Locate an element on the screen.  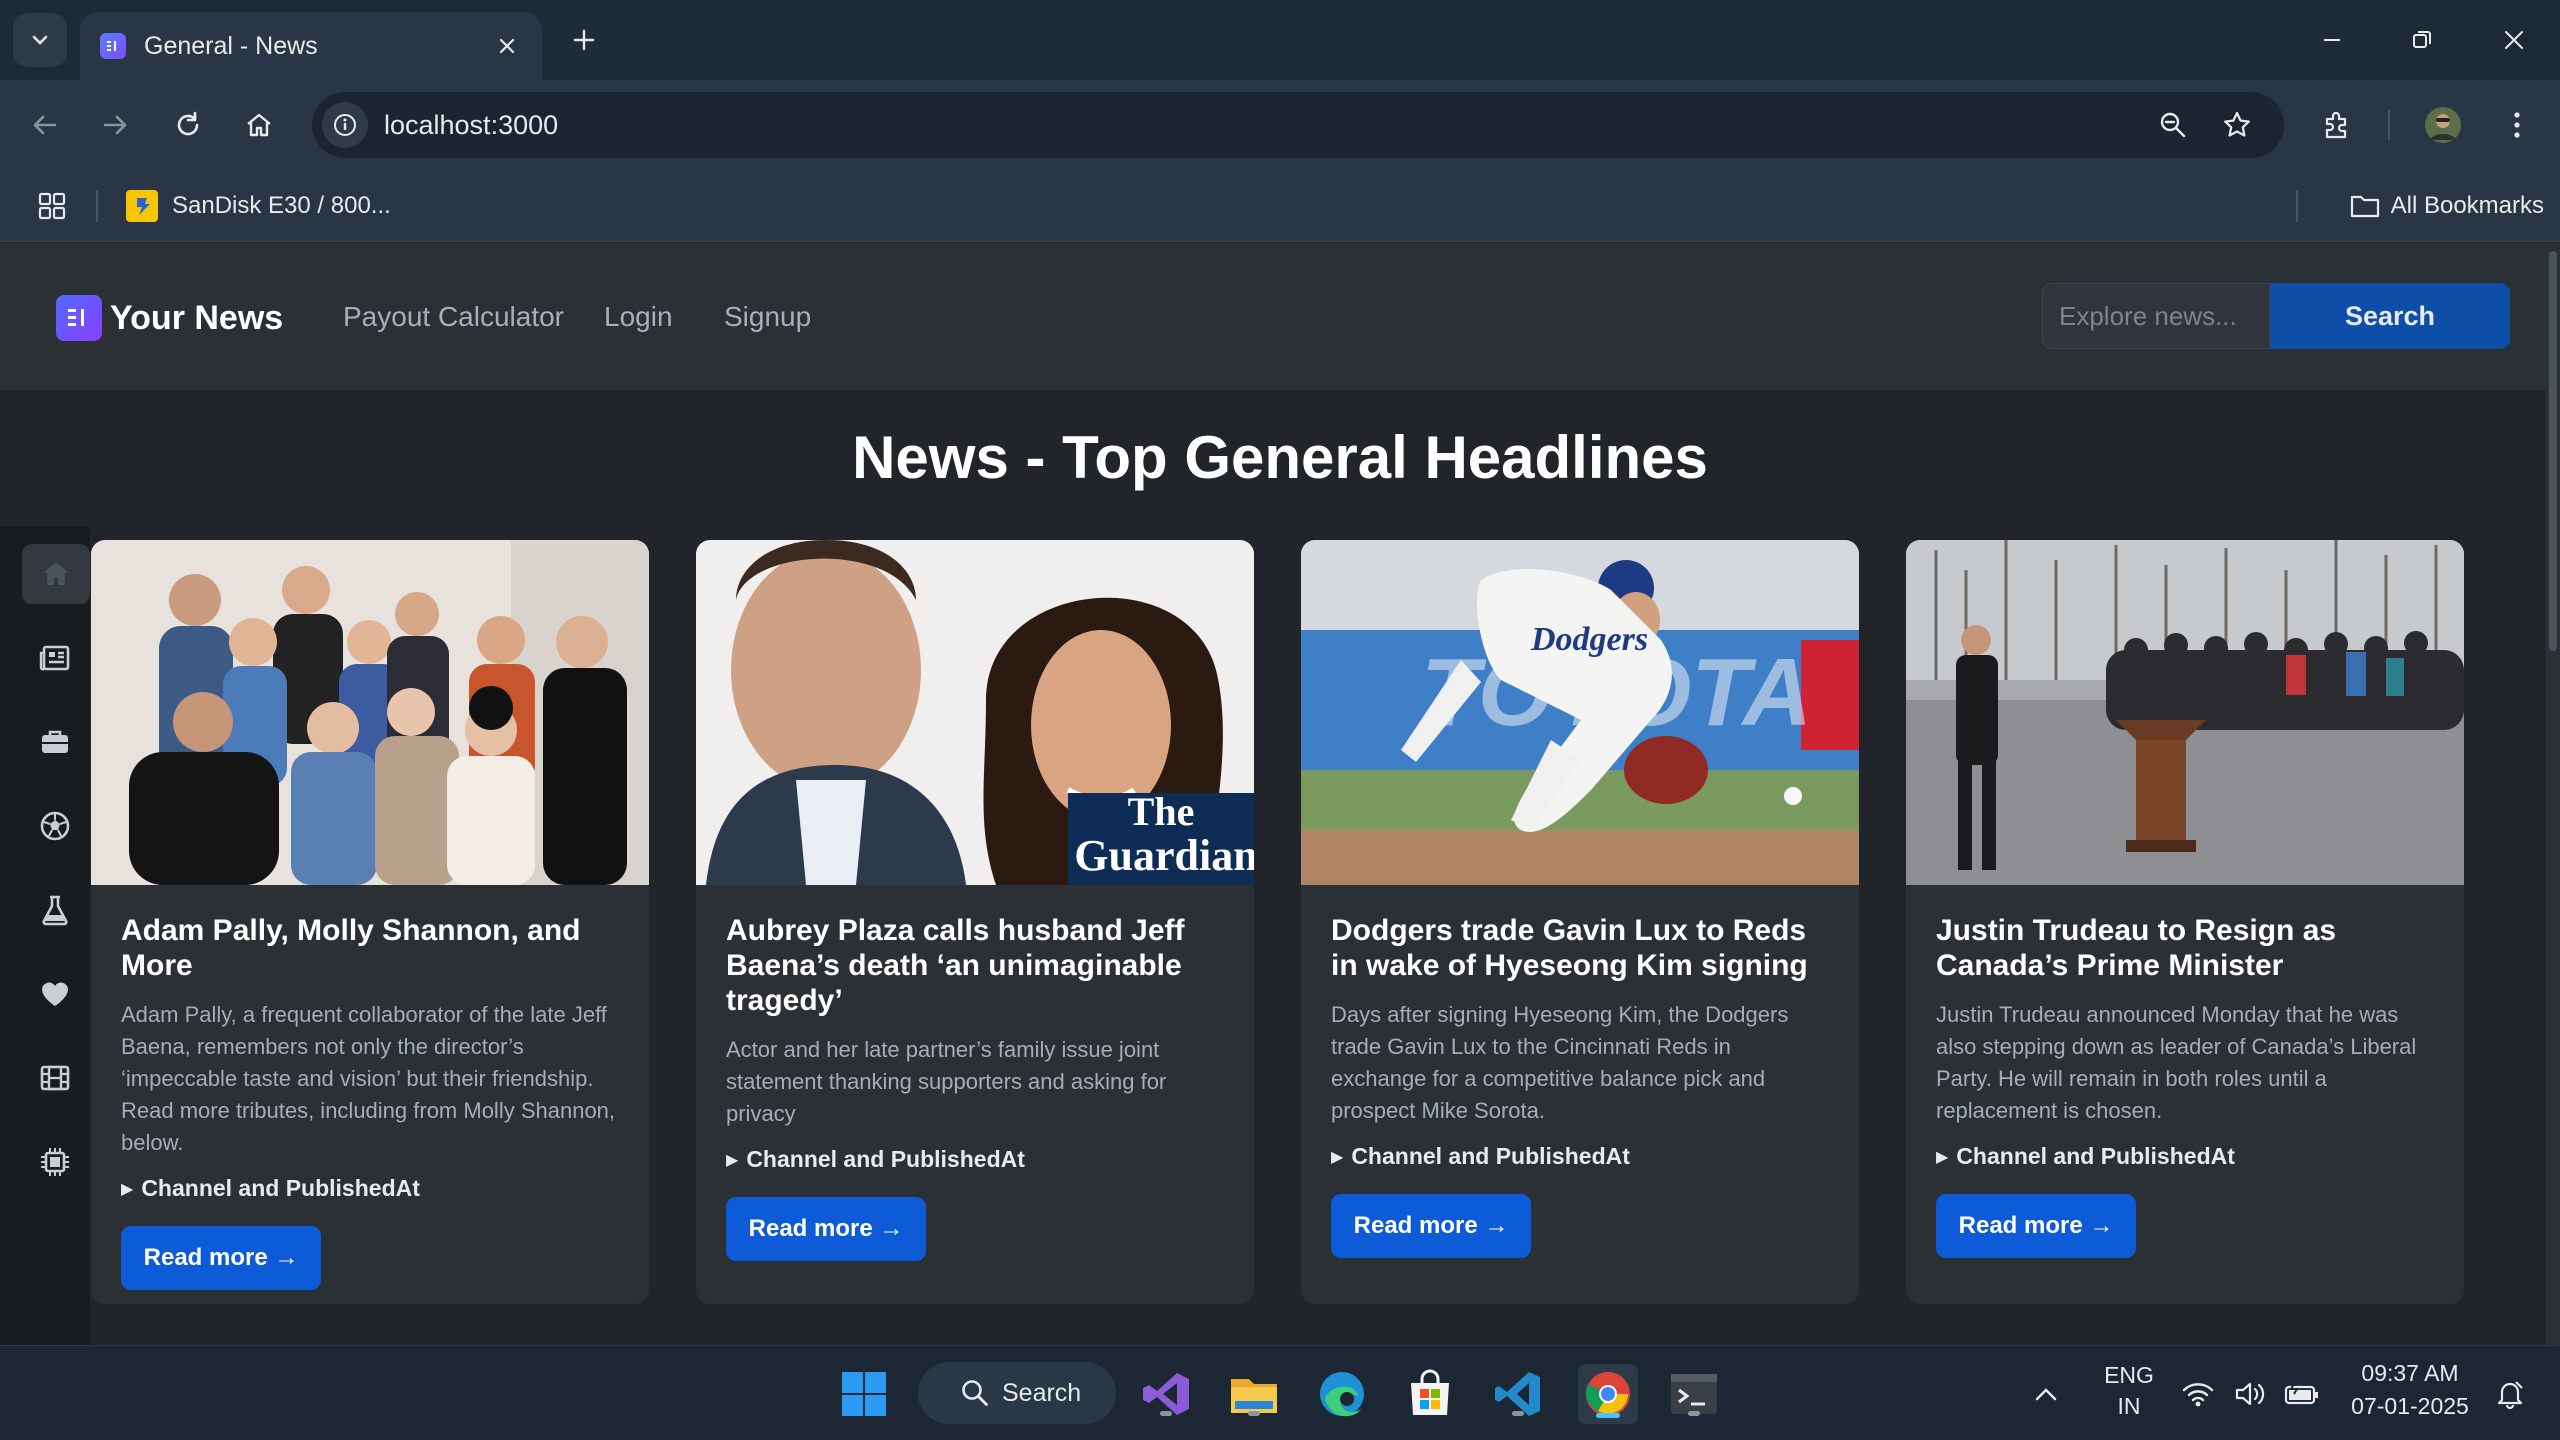
home-icon is located at coordinates (259, 125).